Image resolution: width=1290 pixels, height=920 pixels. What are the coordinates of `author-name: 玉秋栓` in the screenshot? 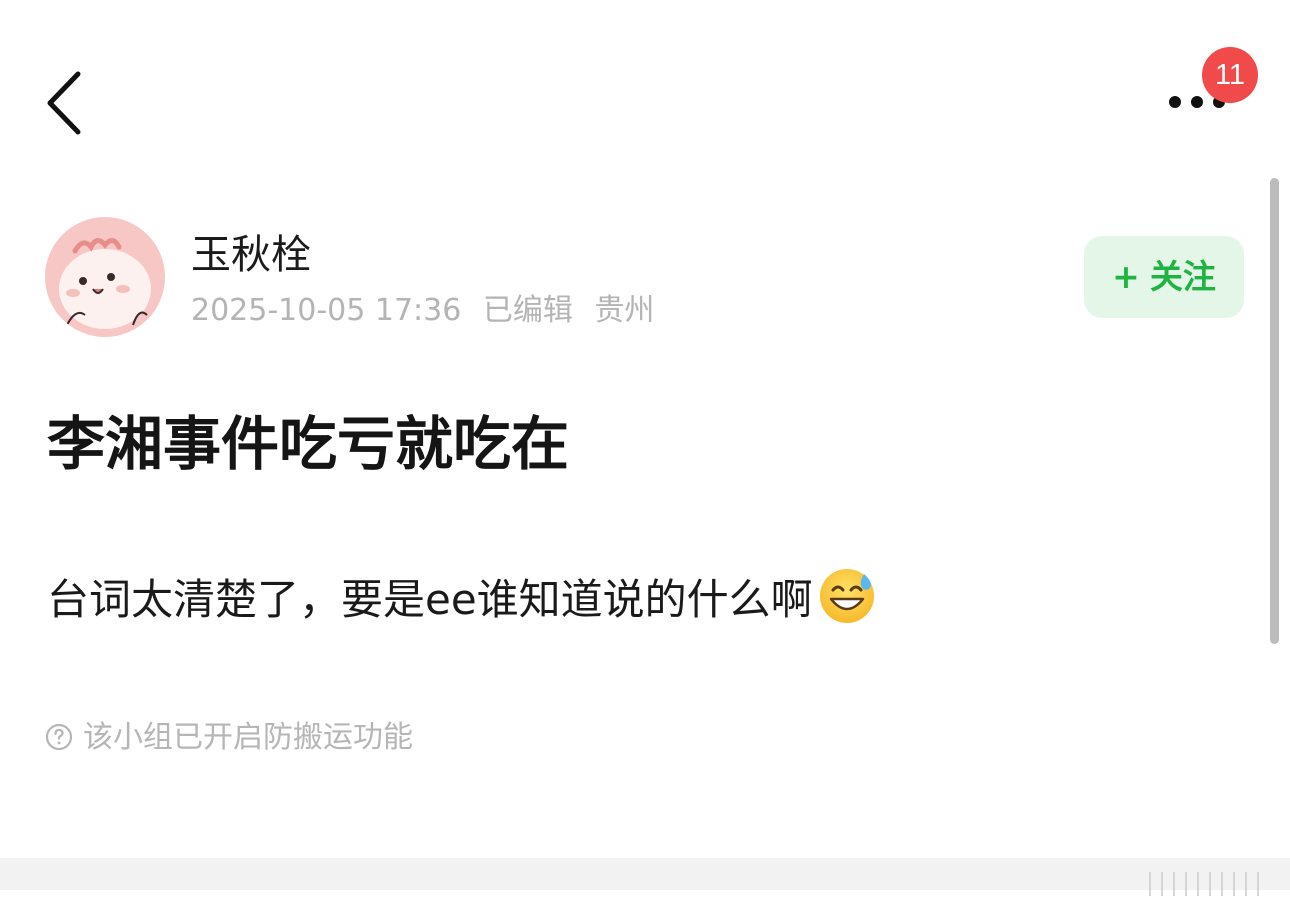 It's located at (251, 255).